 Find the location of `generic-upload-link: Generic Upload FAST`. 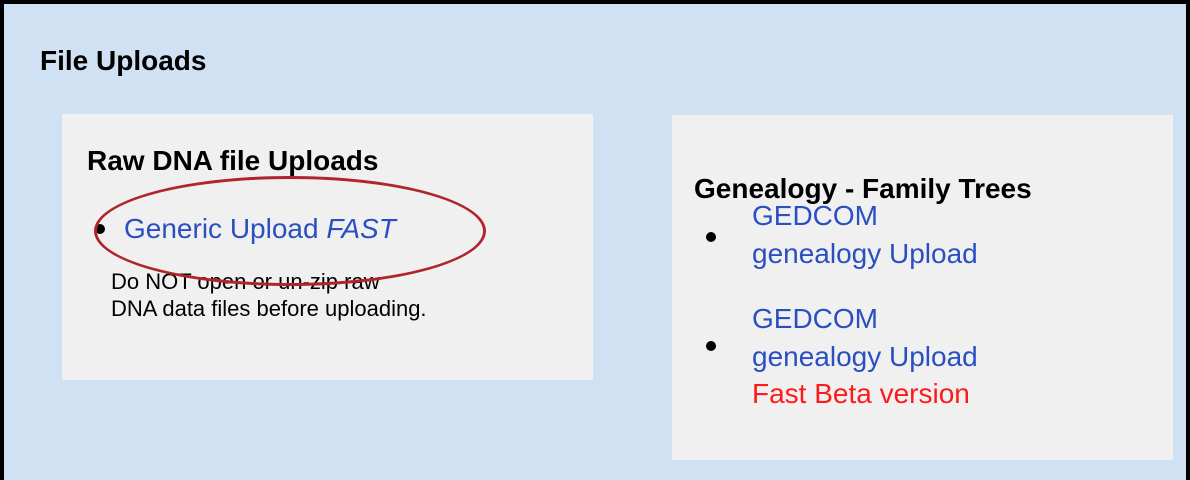

generic-upload-link: Generic Upload FAST is located at coordinates (260, 229).